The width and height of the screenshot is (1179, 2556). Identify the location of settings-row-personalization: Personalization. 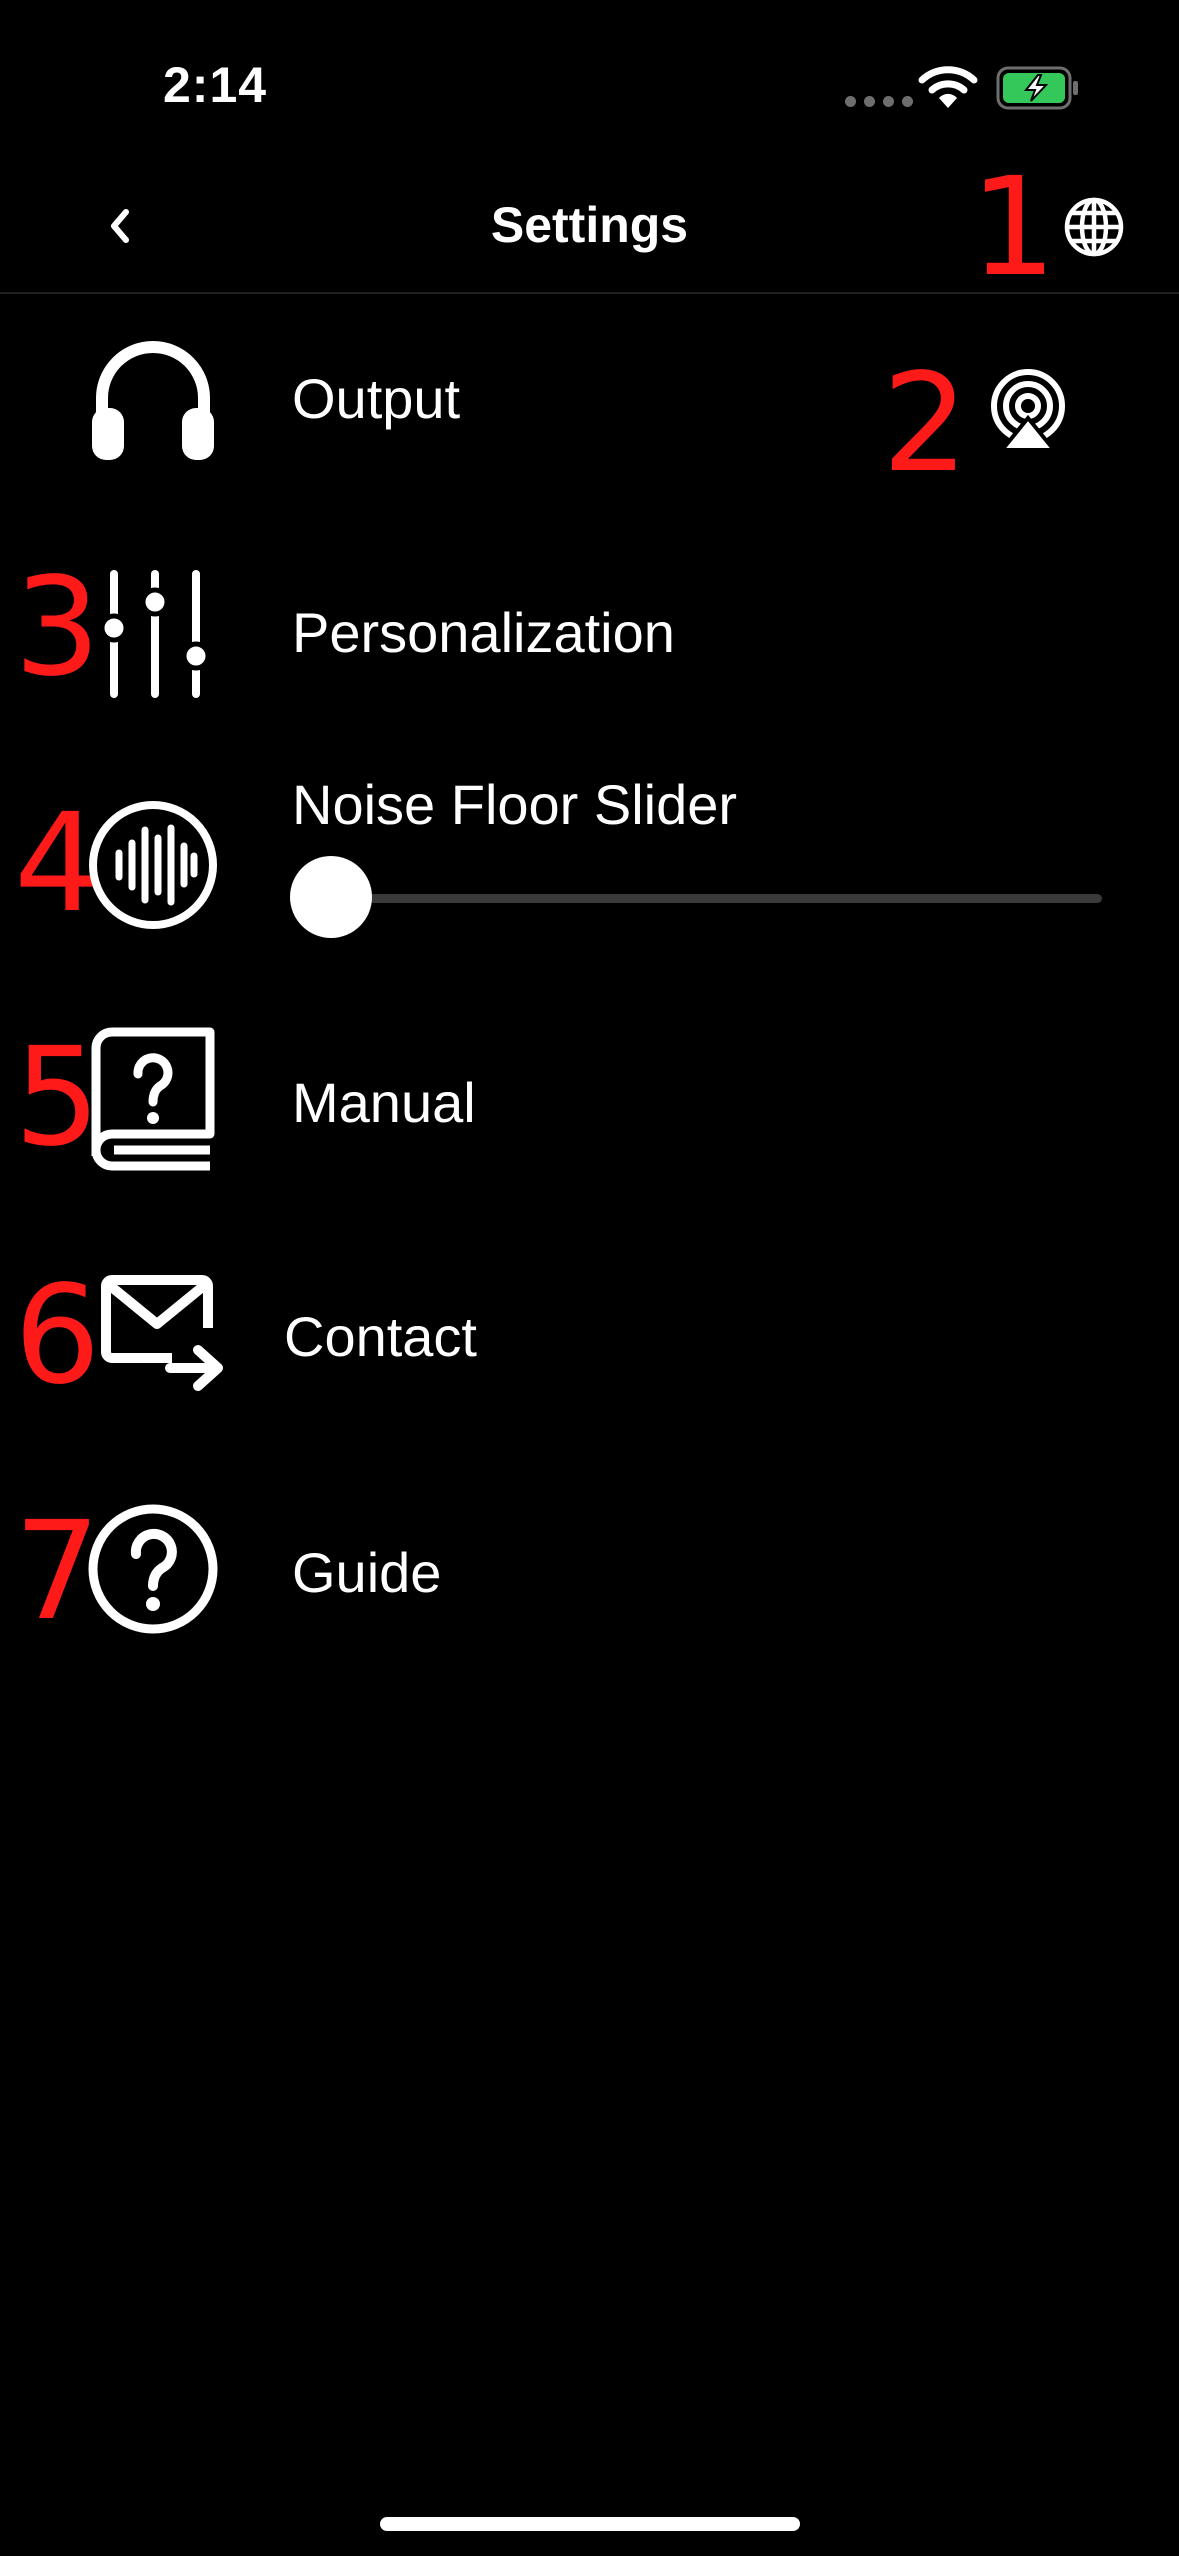
(589, 635).